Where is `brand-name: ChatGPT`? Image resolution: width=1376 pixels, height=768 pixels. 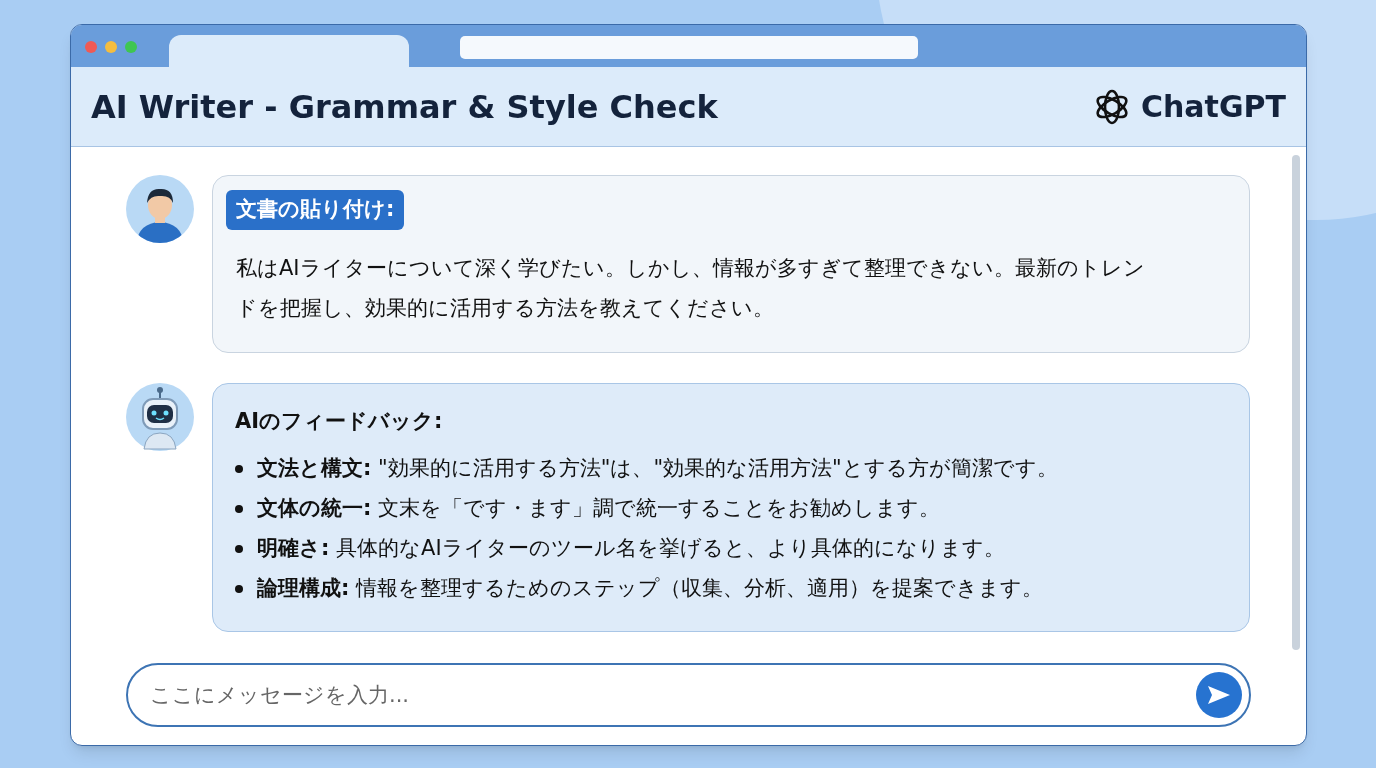 brand-name: ChatGPT is located at coordinates (1213, 107).